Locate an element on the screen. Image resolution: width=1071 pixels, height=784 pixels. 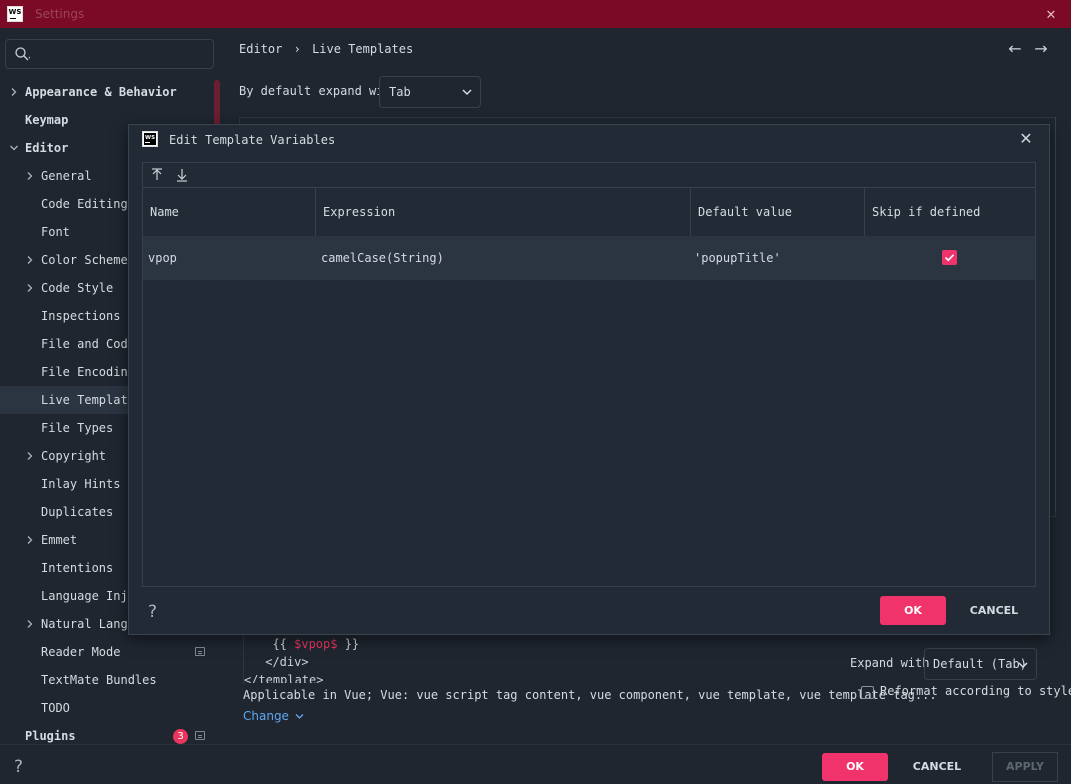
search-icon is located at coordinates (22, 54).